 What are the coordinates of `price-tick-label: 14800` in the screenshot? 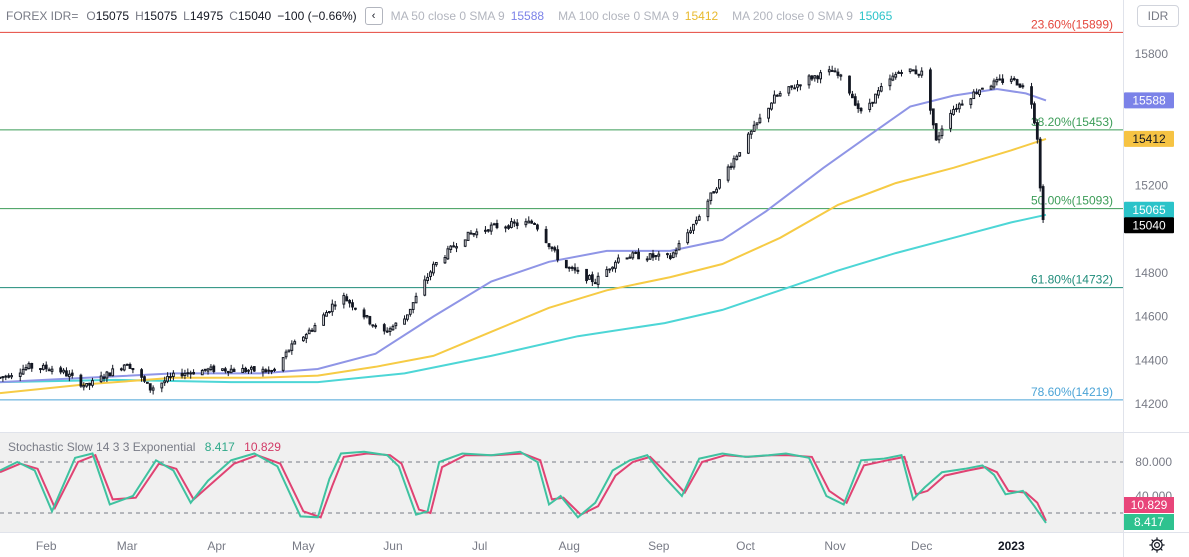 It's located at (1152, 273).